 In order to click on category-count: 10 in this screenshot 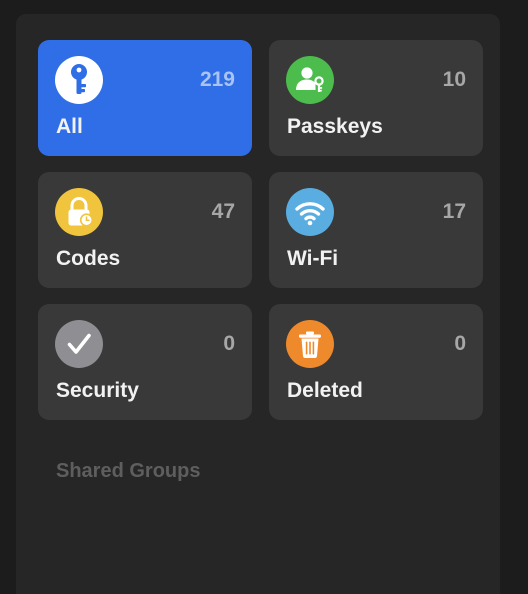, I will do `click(454, 79)`.